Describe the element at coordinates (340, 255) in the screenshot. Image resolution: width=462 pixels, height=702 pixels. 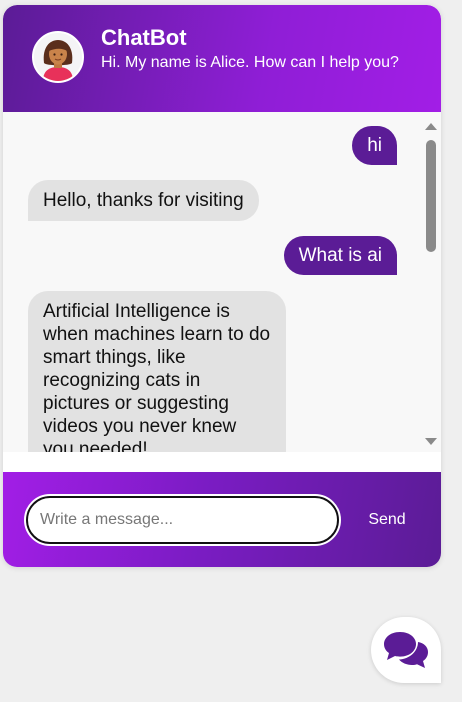
I see `user-message: What is ai` at that location.